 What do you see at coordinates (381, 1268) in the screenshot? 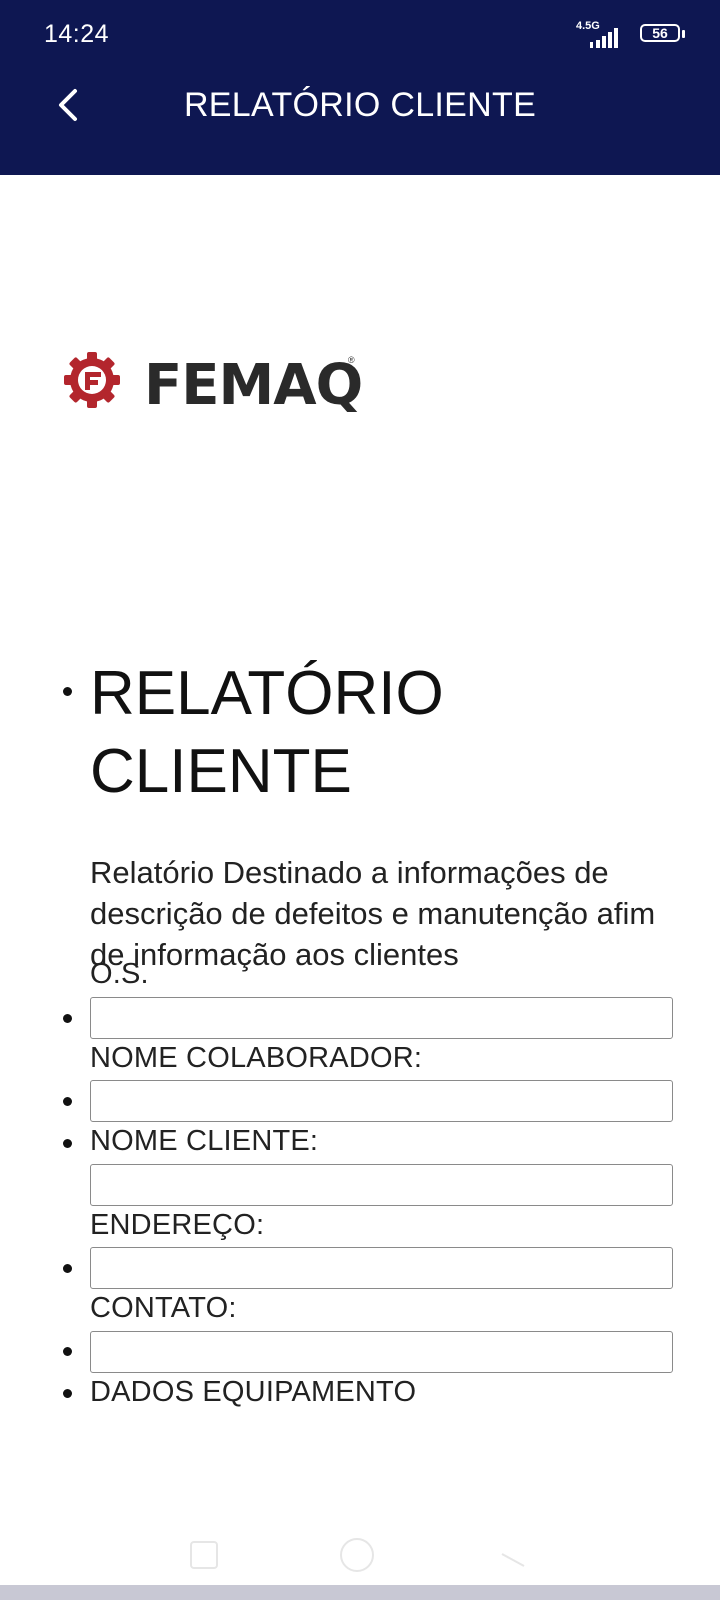
I see `address-input` at bounding box center [381, 1268].